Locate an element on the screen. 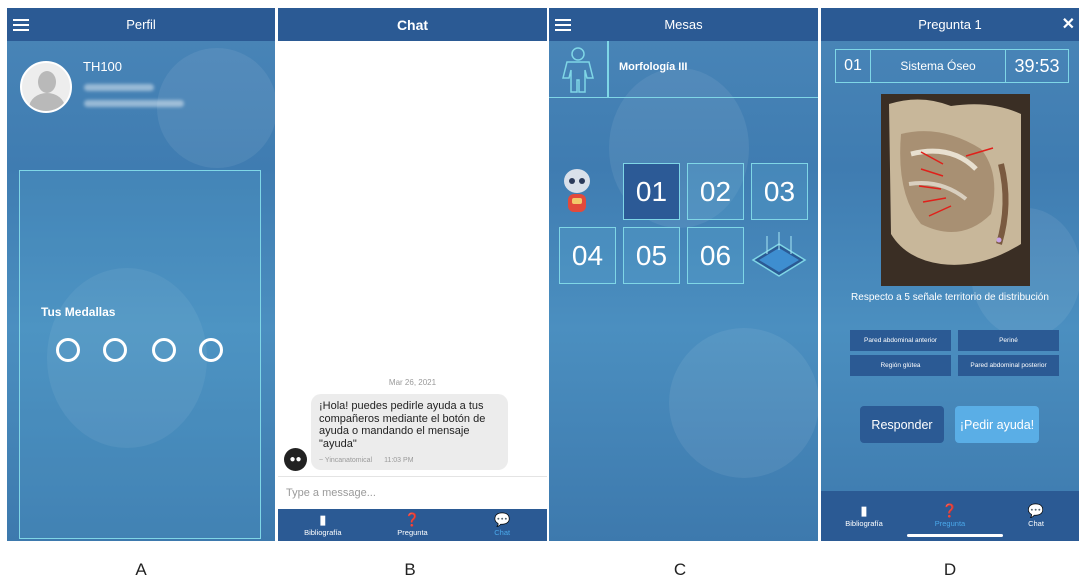 This screenshot has height=583, width=1080. table-button-04: 04 is located at coordinates (587, 255).